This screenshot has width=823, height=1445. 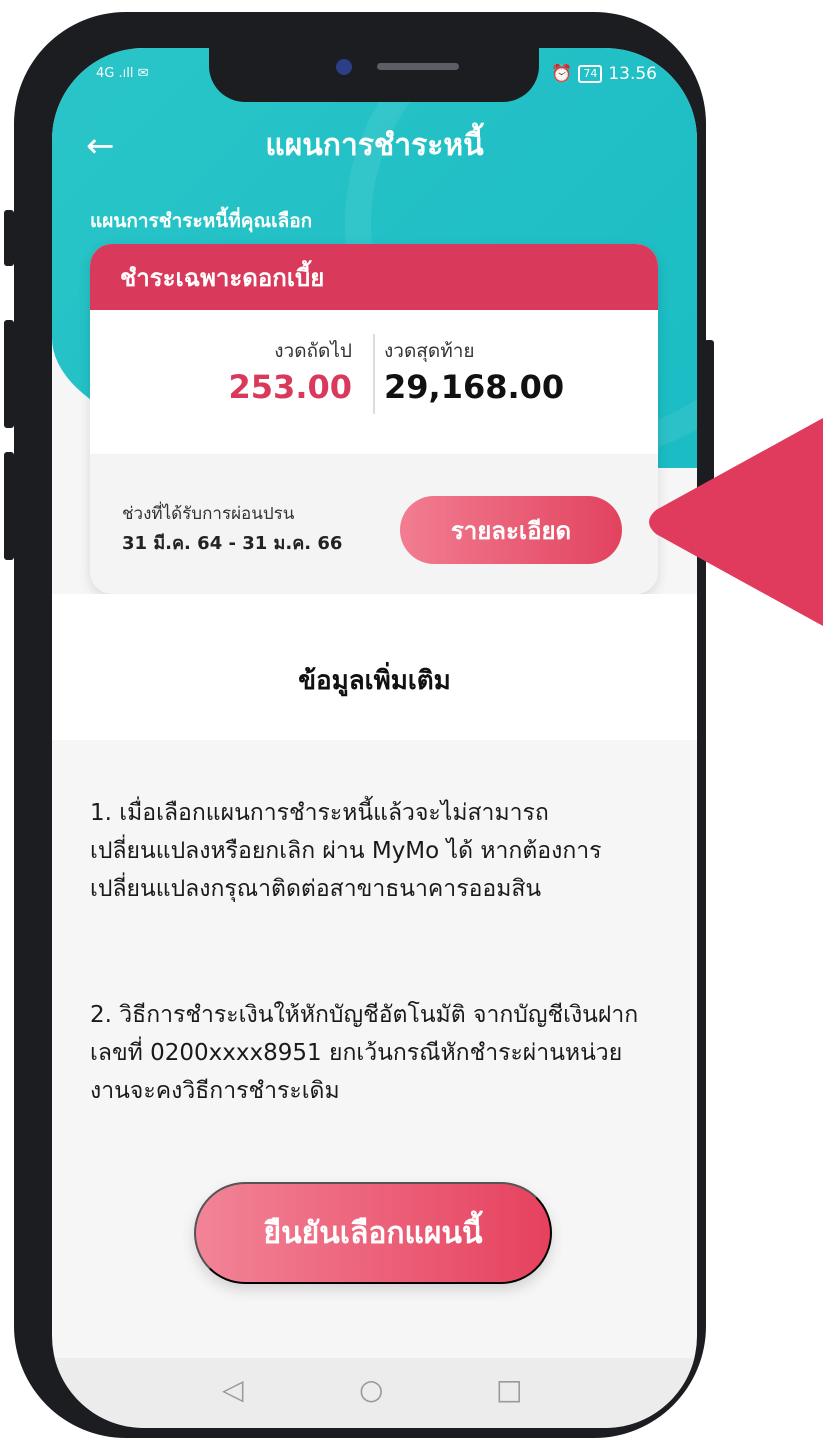 I want to click on details-button: รายละเอียด, so click(x=511, y=530).